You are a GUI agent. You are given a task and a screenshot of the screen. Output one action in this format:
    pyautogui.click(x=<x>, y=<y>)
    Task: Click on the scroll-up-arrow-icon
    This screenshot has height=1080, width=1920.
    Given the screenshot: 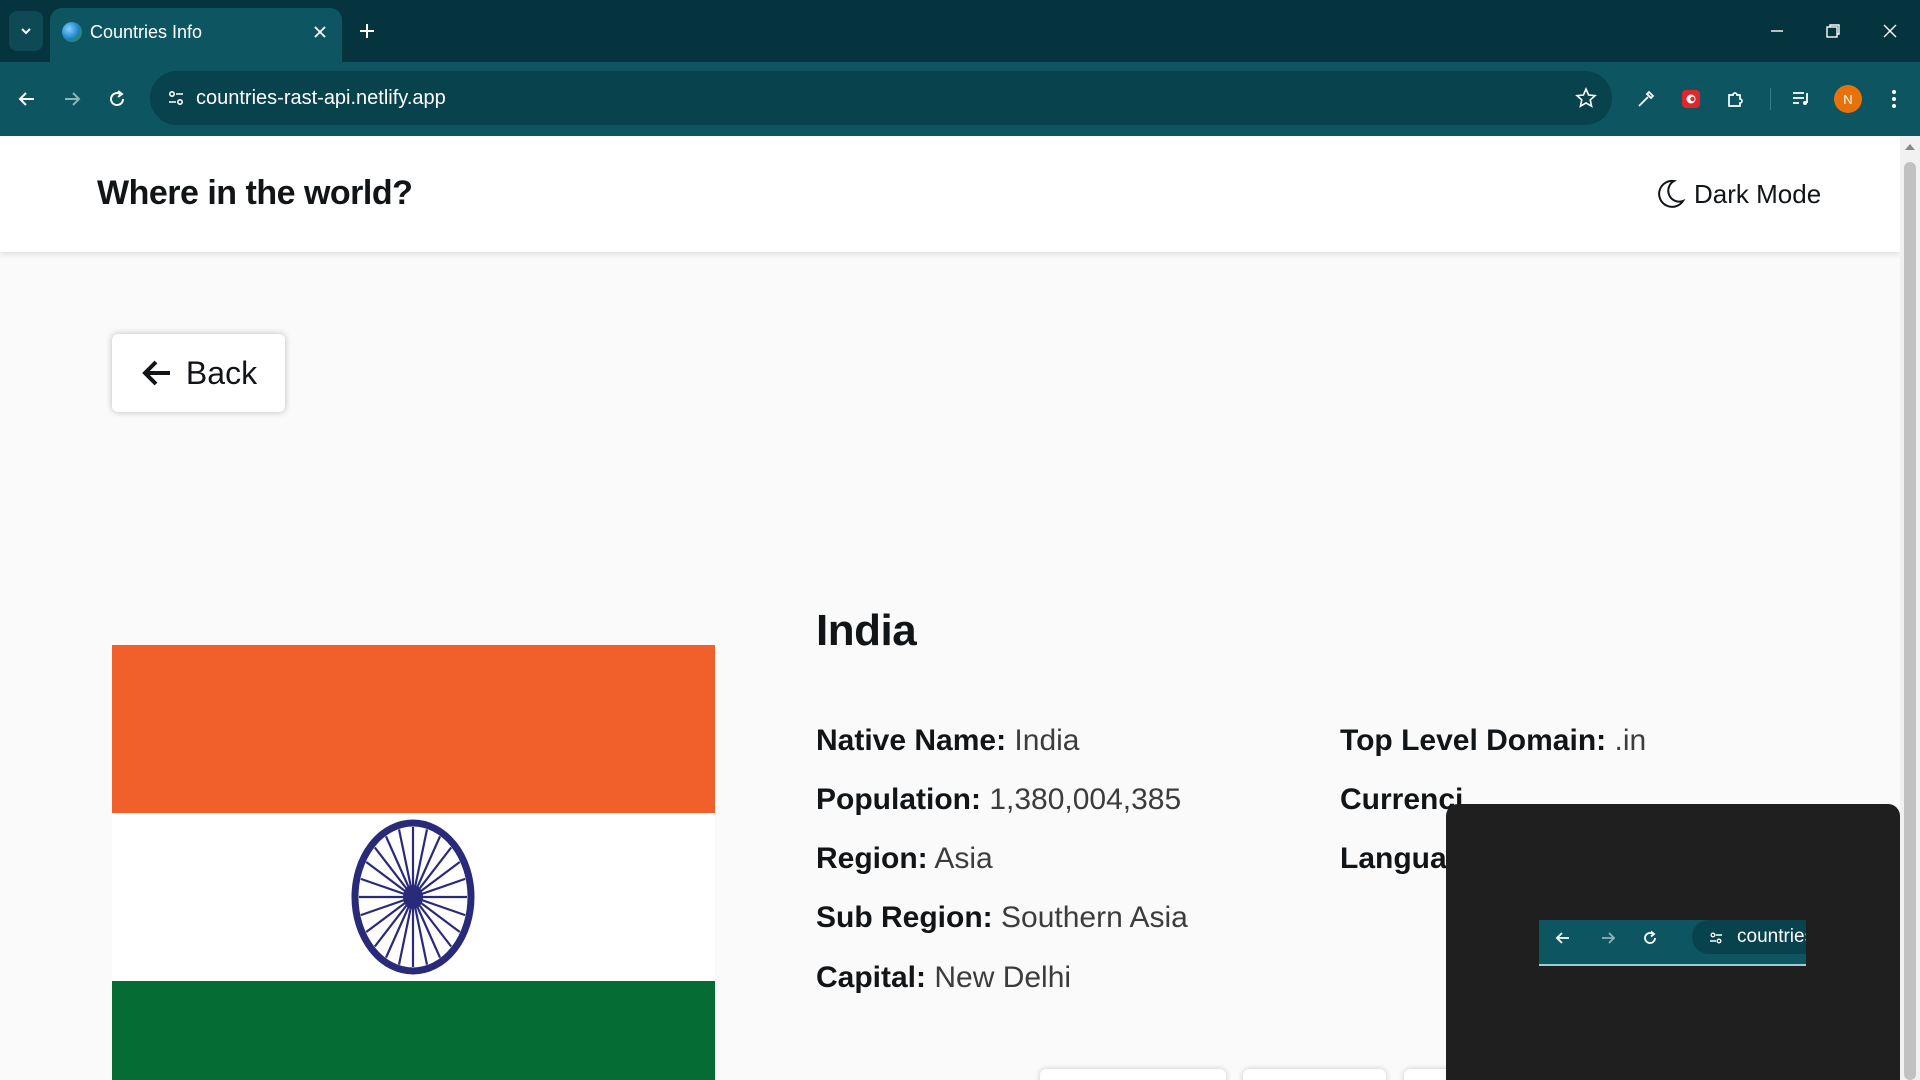 What is the action you would take?
    pyautogui.click(x=1910, y=147)
    